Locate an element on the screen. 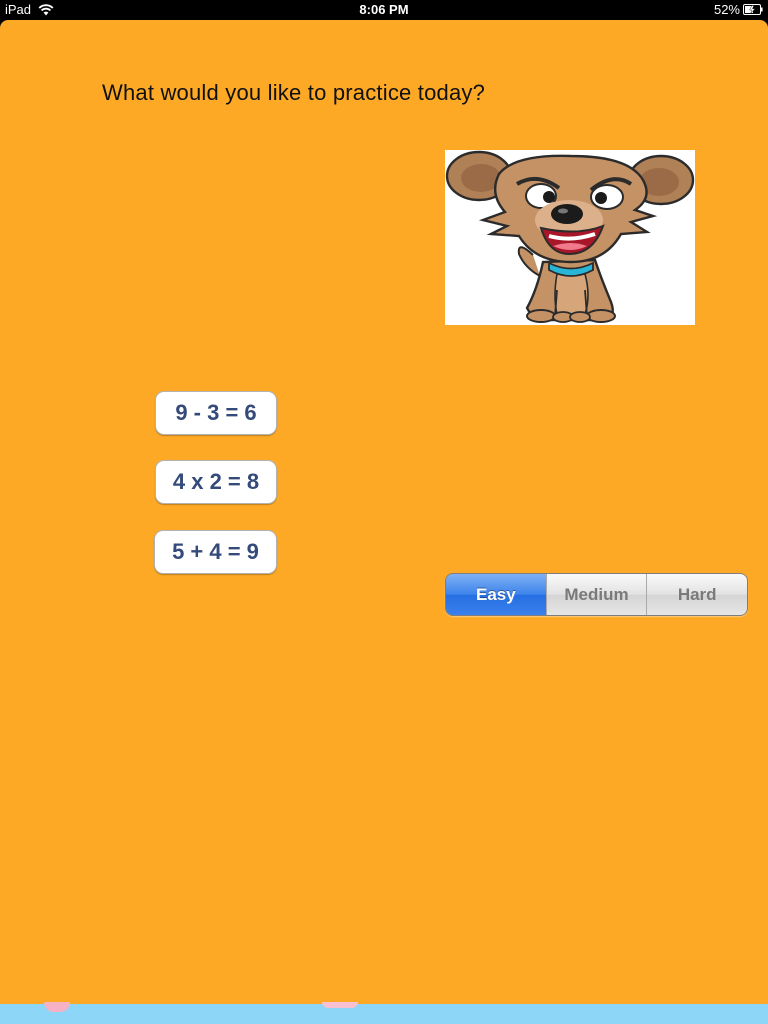 Image resolution: width=768 pixels, height=1024 pixels. difficulty-medium-segment: Medium is located at coordinates (596, 594).